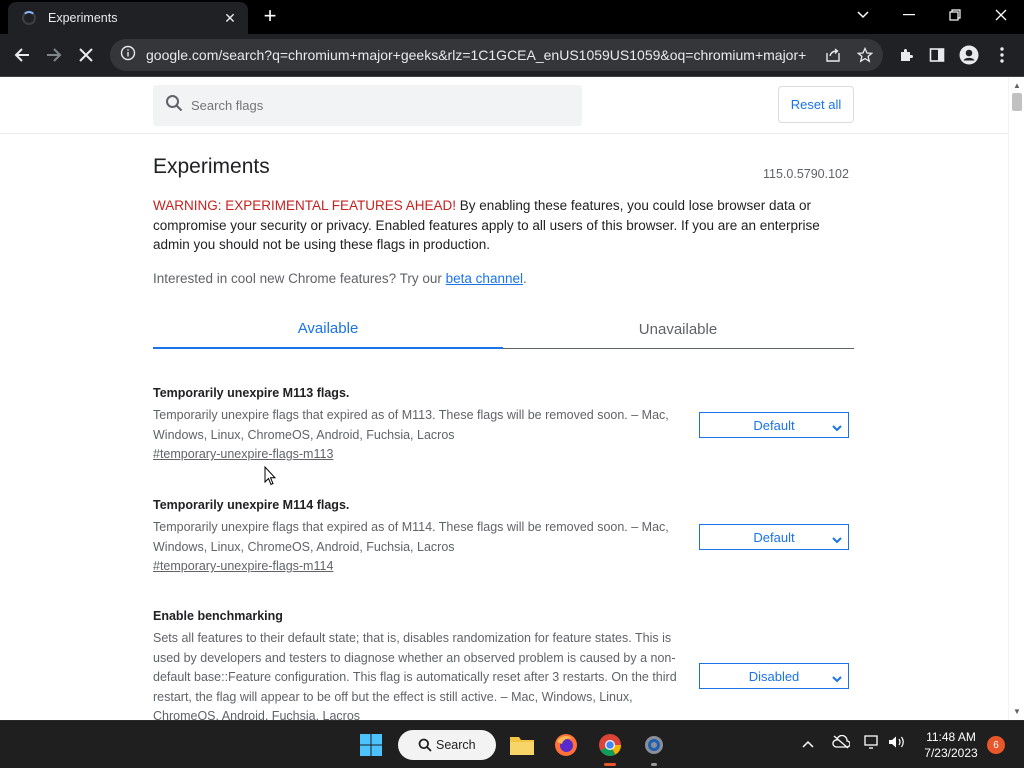 This screenshot has width=1024, height=768. What do you see at coordinates (969, 55) in the screenshot?
I see `profile-avatar-icon` at bounding box center [969, 55].